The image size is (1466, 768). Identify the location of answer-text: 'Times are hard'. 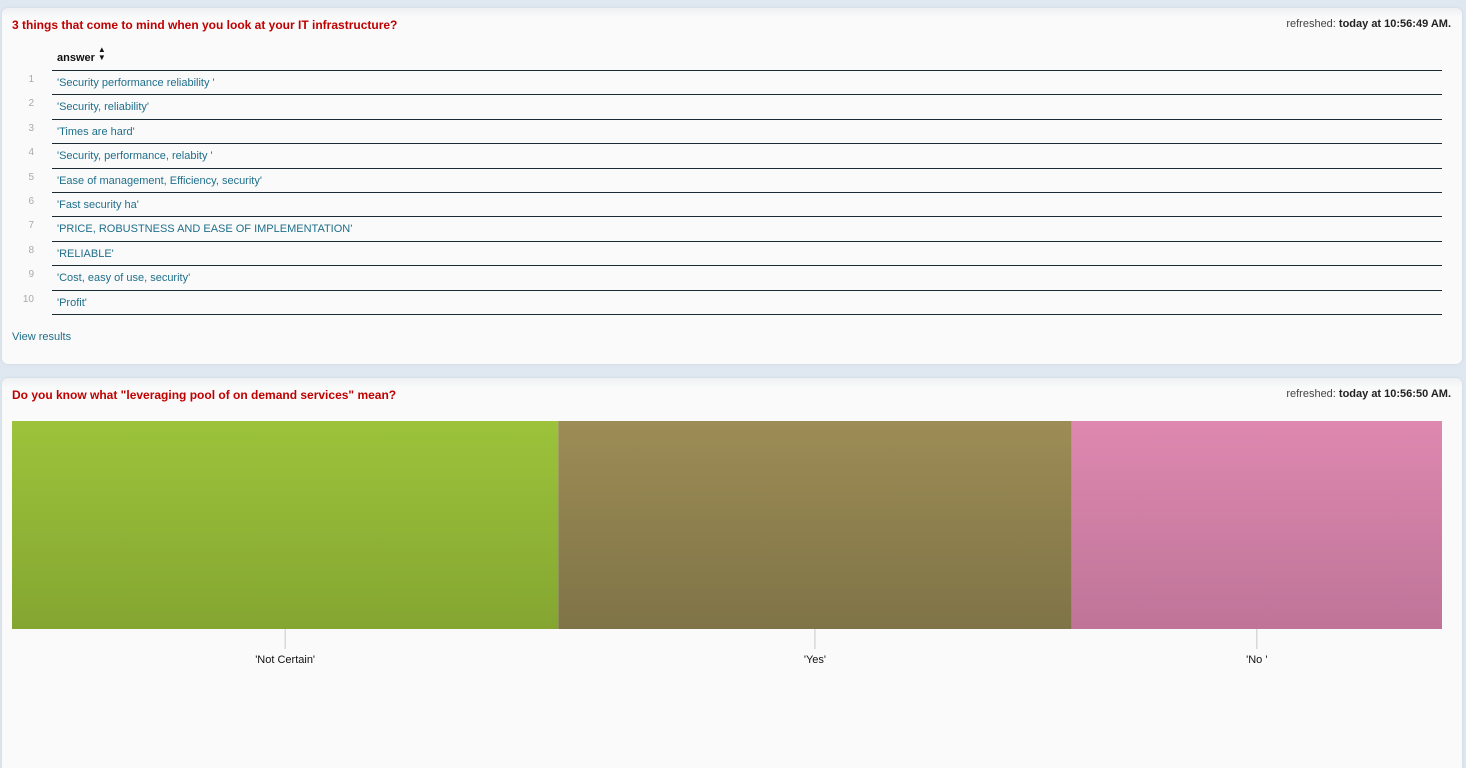
(96, 131).